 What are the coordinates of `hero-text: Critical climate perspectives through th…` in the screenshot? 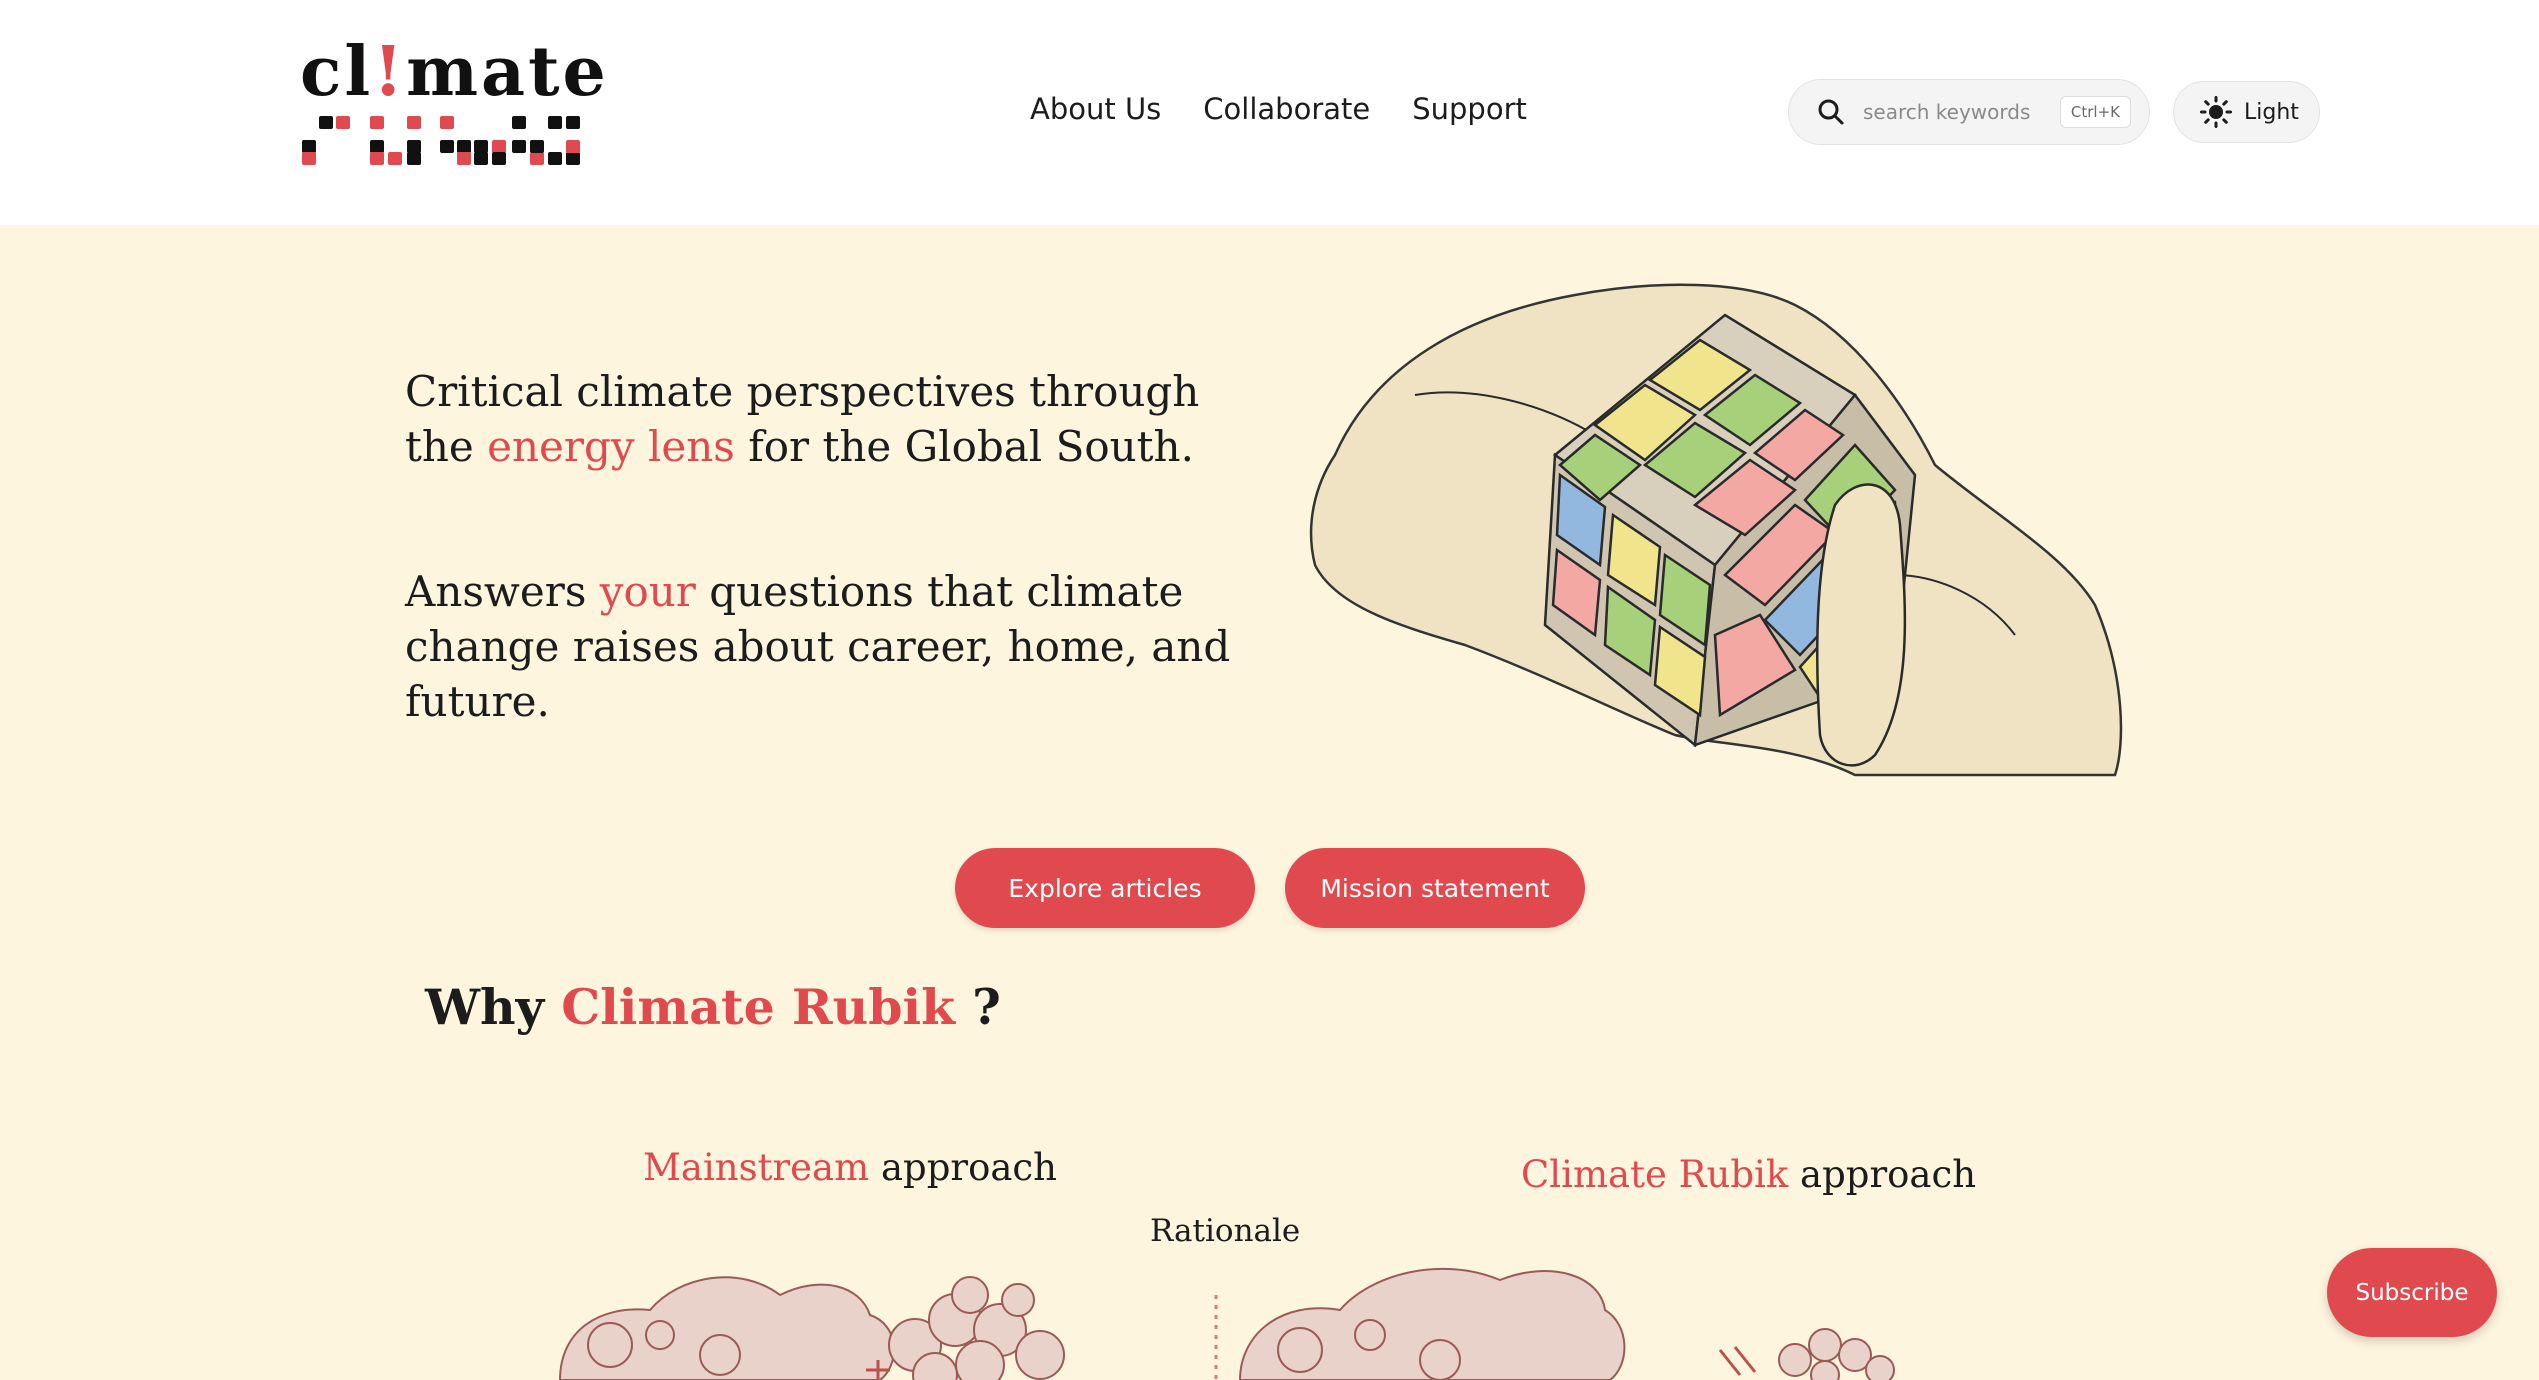 It's located at (830, 546).